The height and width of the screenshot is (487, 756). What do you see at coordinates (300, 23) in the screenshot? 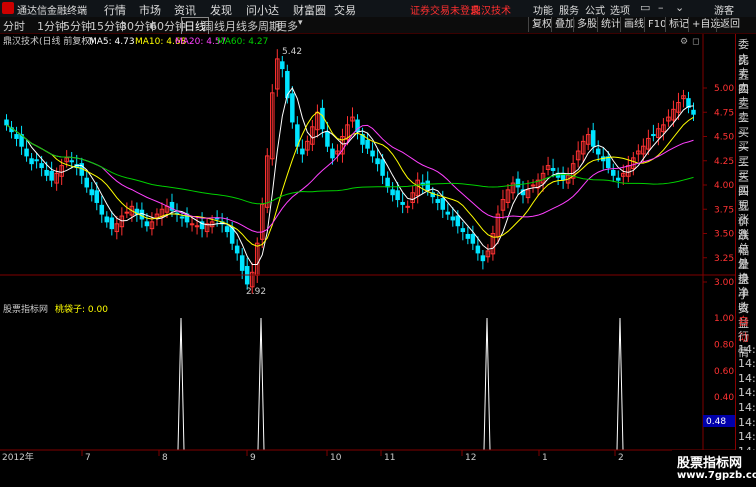
I see `more-chevron-icon: ▾` at bounding box center [300, 23].